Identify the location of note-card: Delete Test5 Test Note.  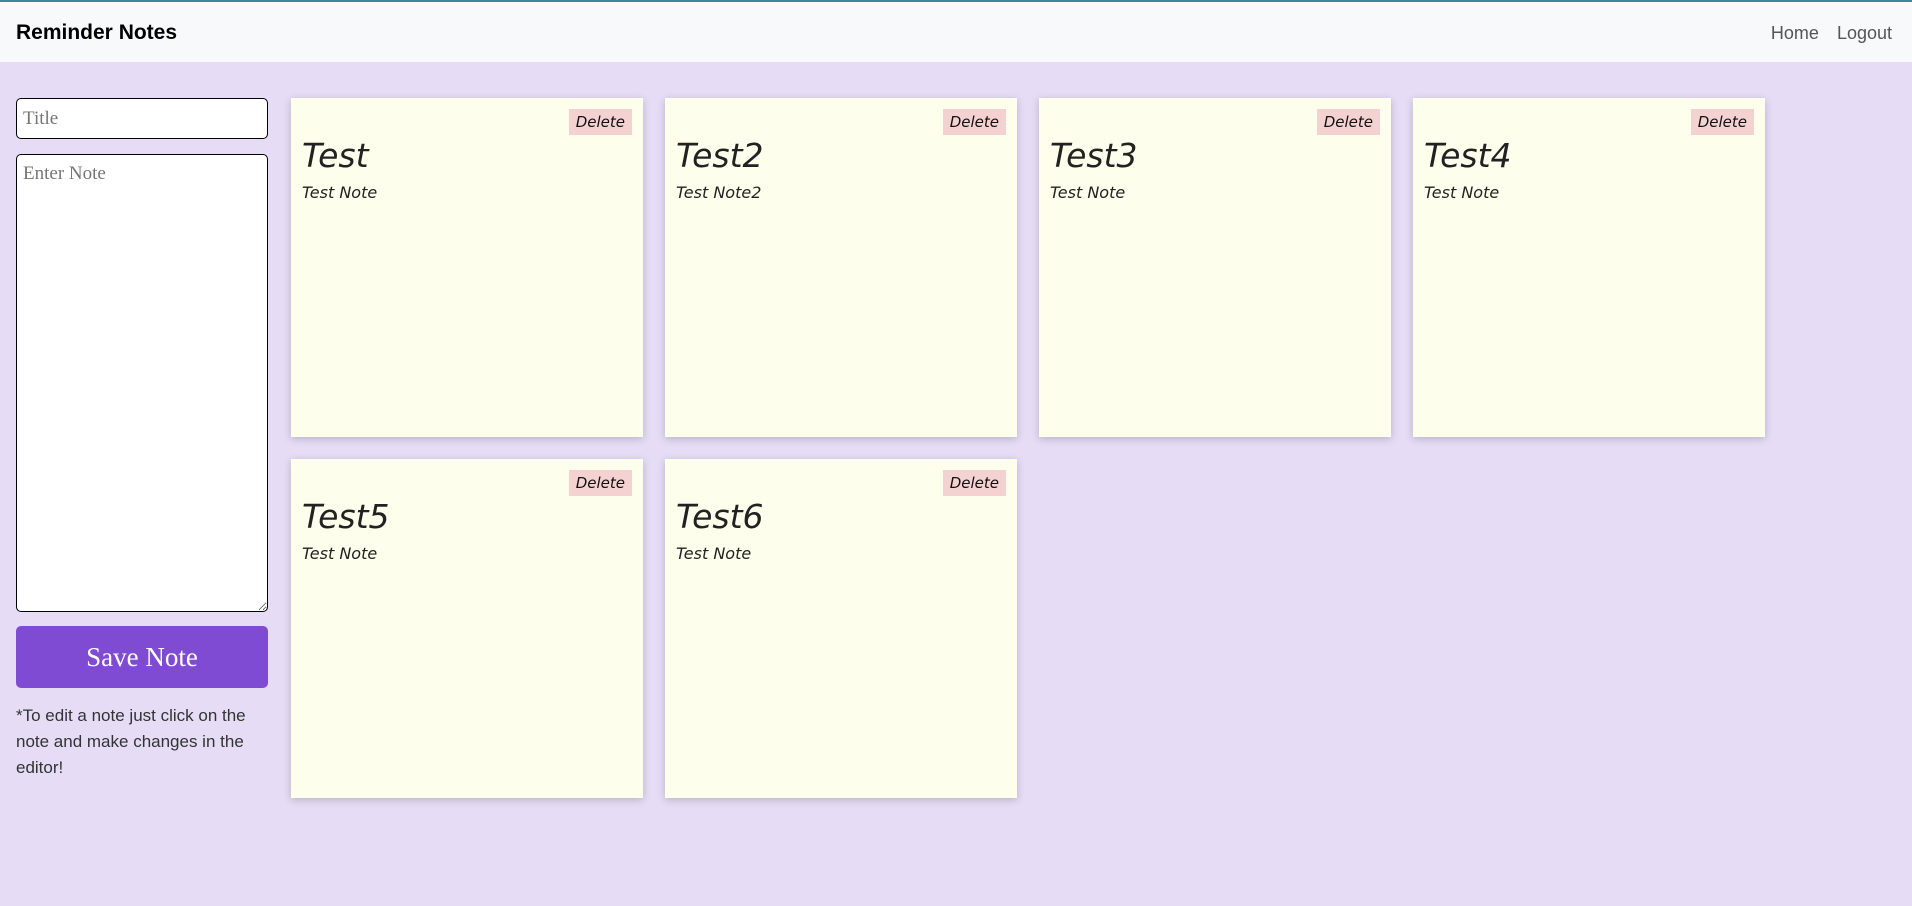
(467, 628).